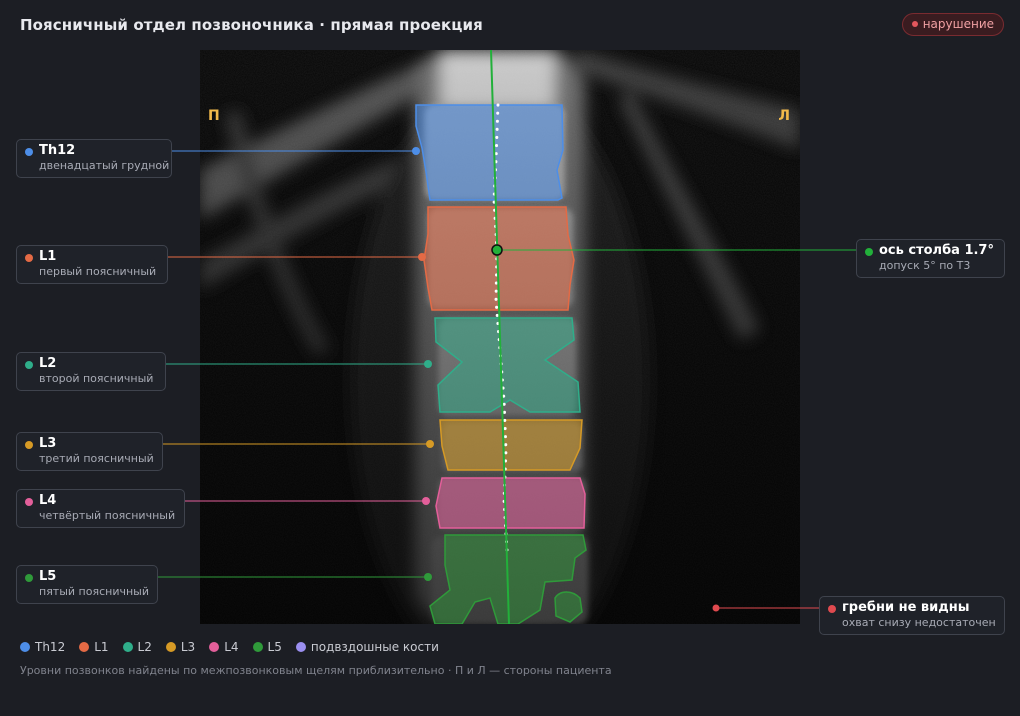 This screenshot has height=716, width=1020. I want to click on vertebra-mask-l3, so click(511, 445).